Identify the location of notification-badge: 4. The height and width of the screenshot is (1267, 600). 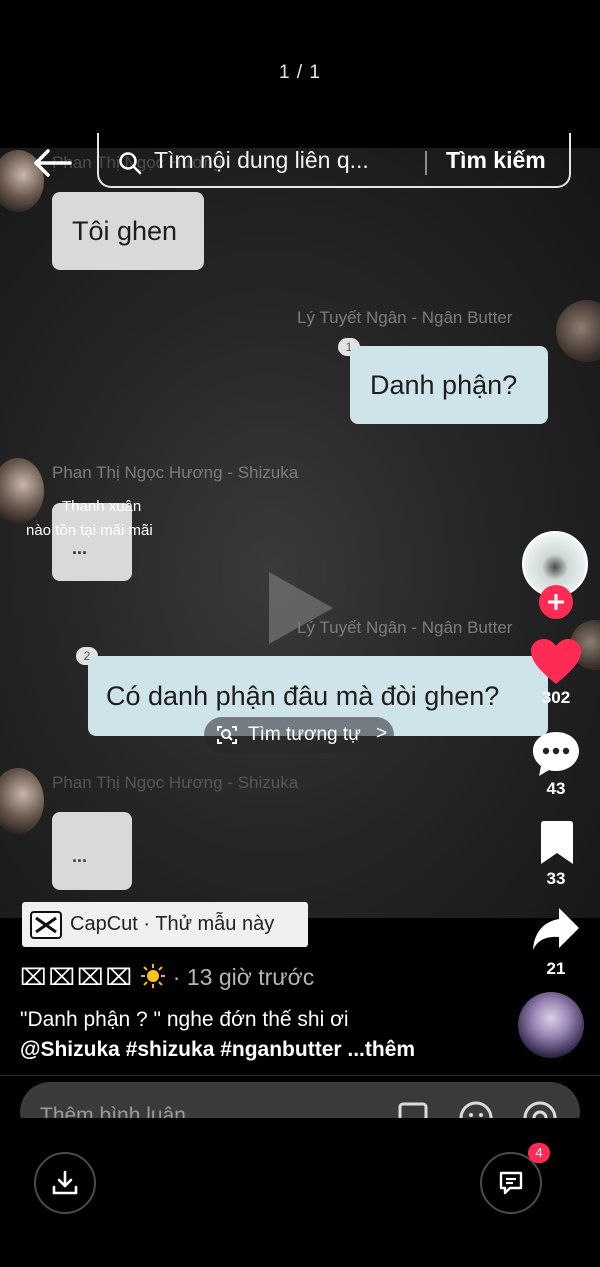
(539, 1153).